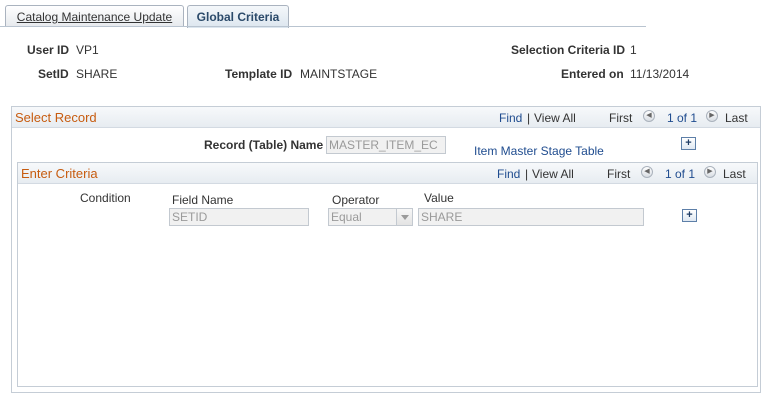 This screenshot has width=769, height=400. Describe the element at coordinates (259, 74) in the screenshot. I see `template-id-label: Template ID` at that location.